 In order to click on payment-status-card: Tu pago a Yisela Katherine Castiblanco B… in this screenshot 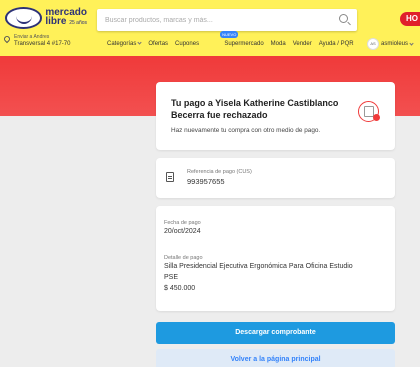, I will do `click(275, 116)`.